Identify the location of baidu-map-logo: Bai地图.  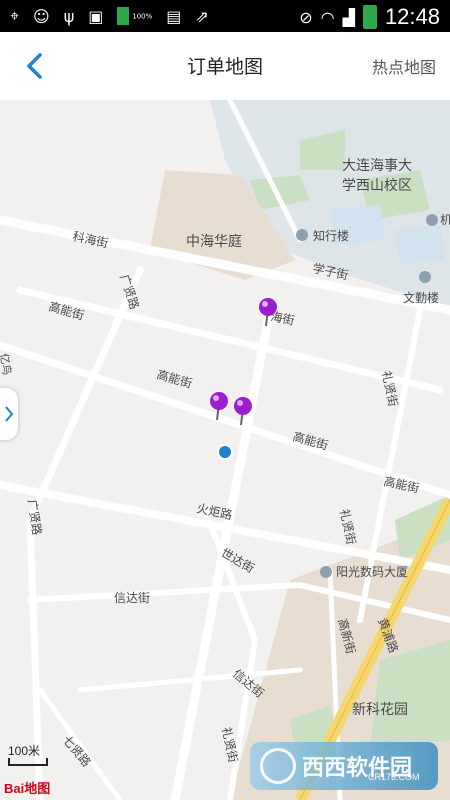
(27, 788).